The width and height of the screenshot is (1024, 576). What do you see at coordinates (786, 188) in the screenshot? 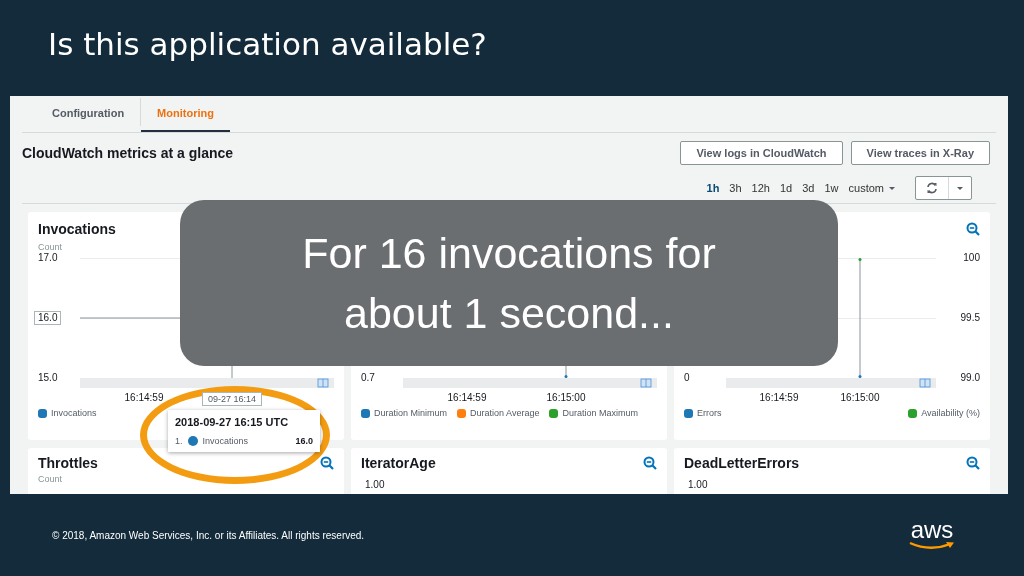
I see `time-range-option: 1d` at bounding box center [786, 188].